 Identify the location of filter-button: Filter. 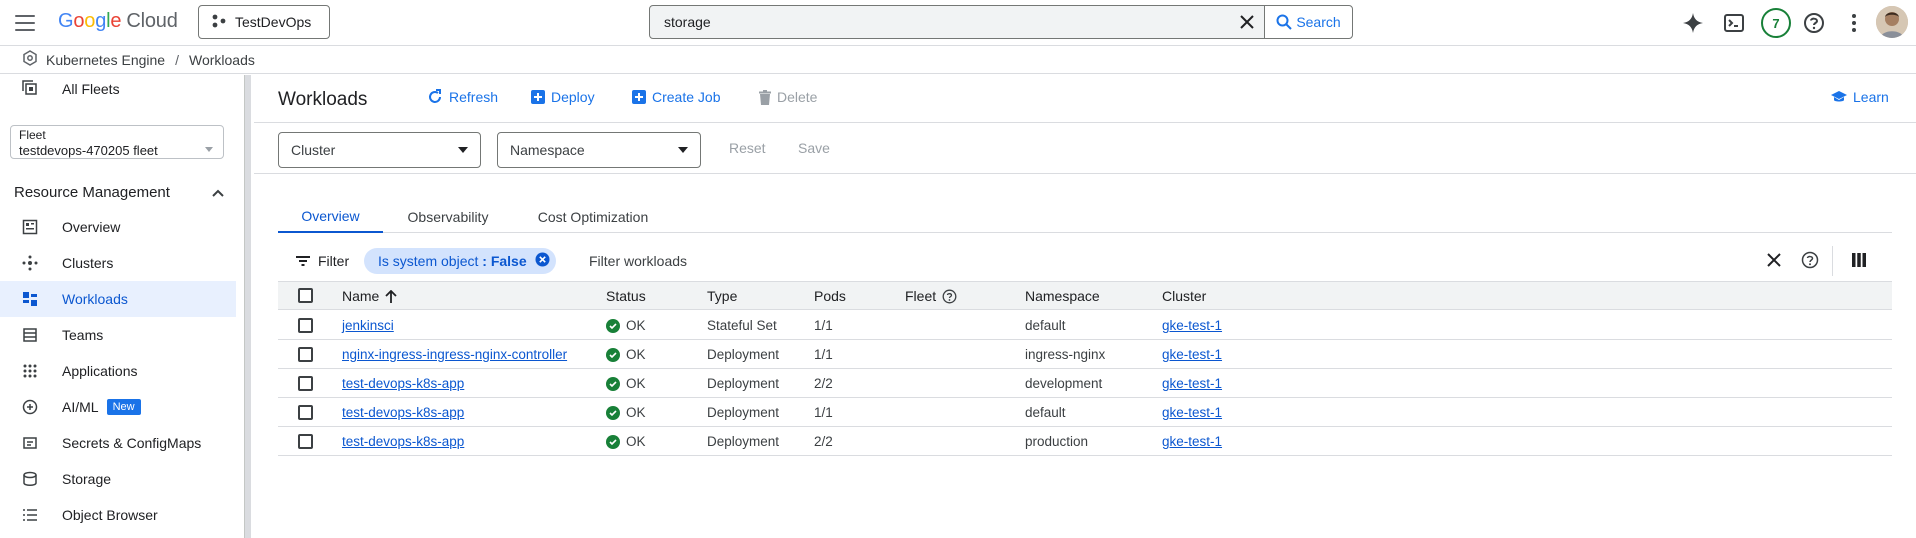
(322, 261).